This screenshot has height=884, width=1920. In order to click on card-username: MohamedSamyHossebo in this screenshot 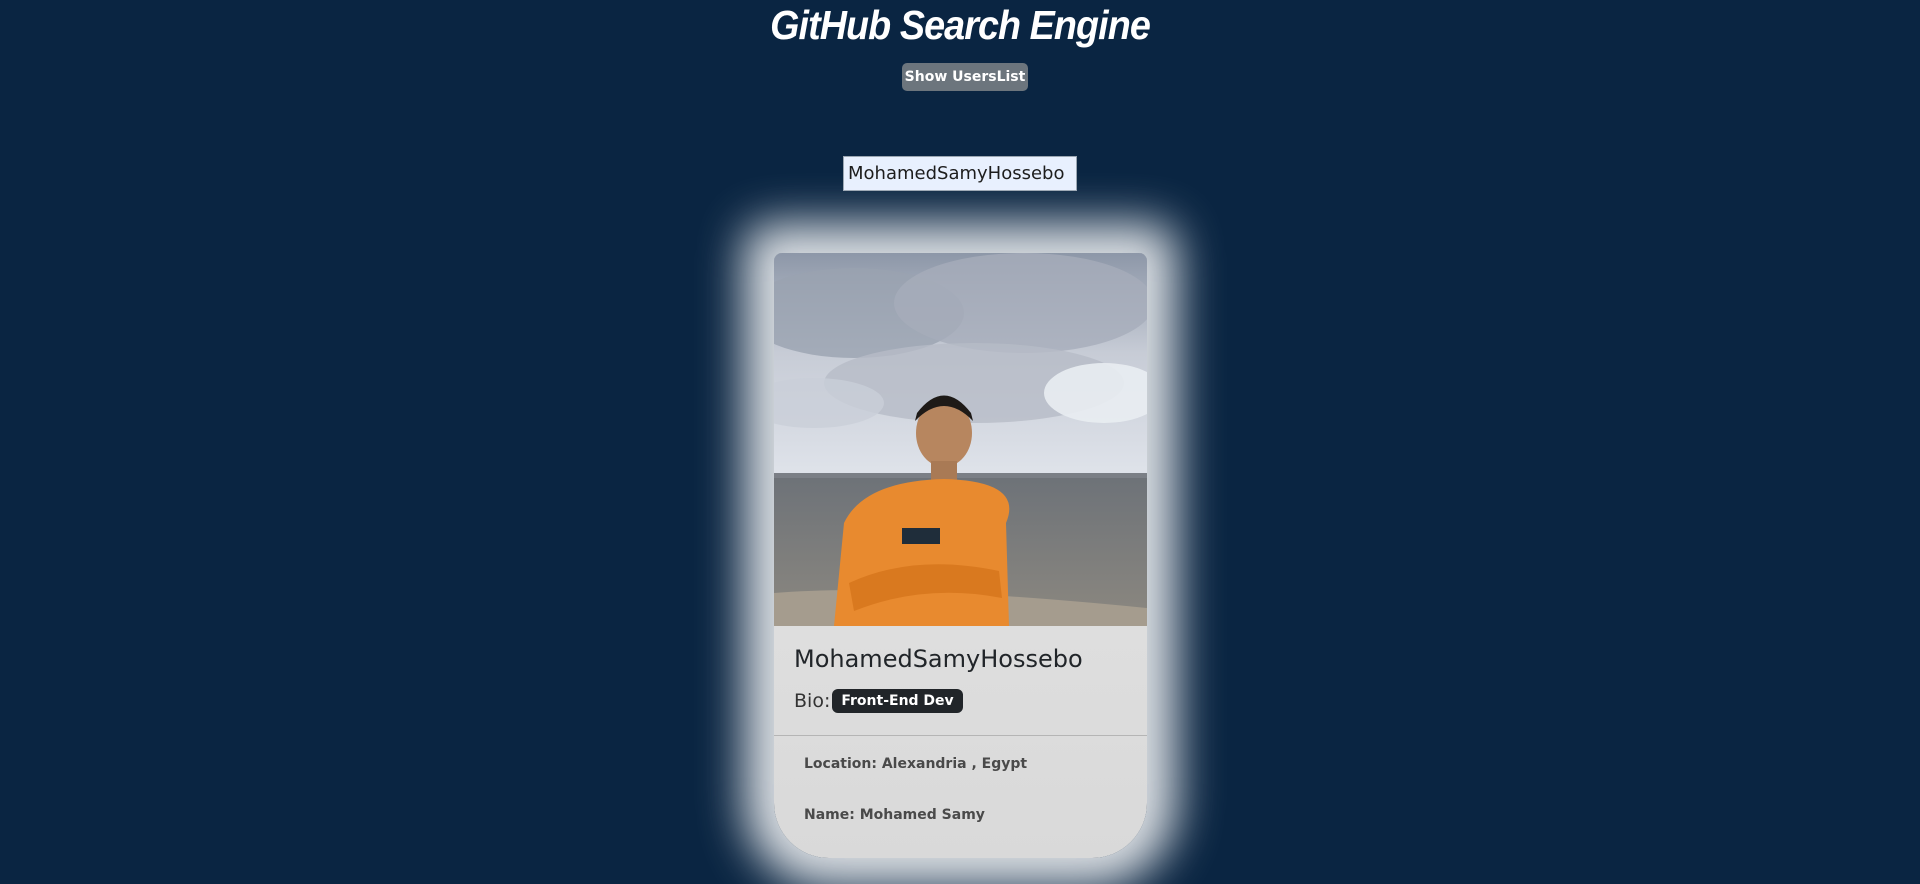, I will do `click(938, 659)`.